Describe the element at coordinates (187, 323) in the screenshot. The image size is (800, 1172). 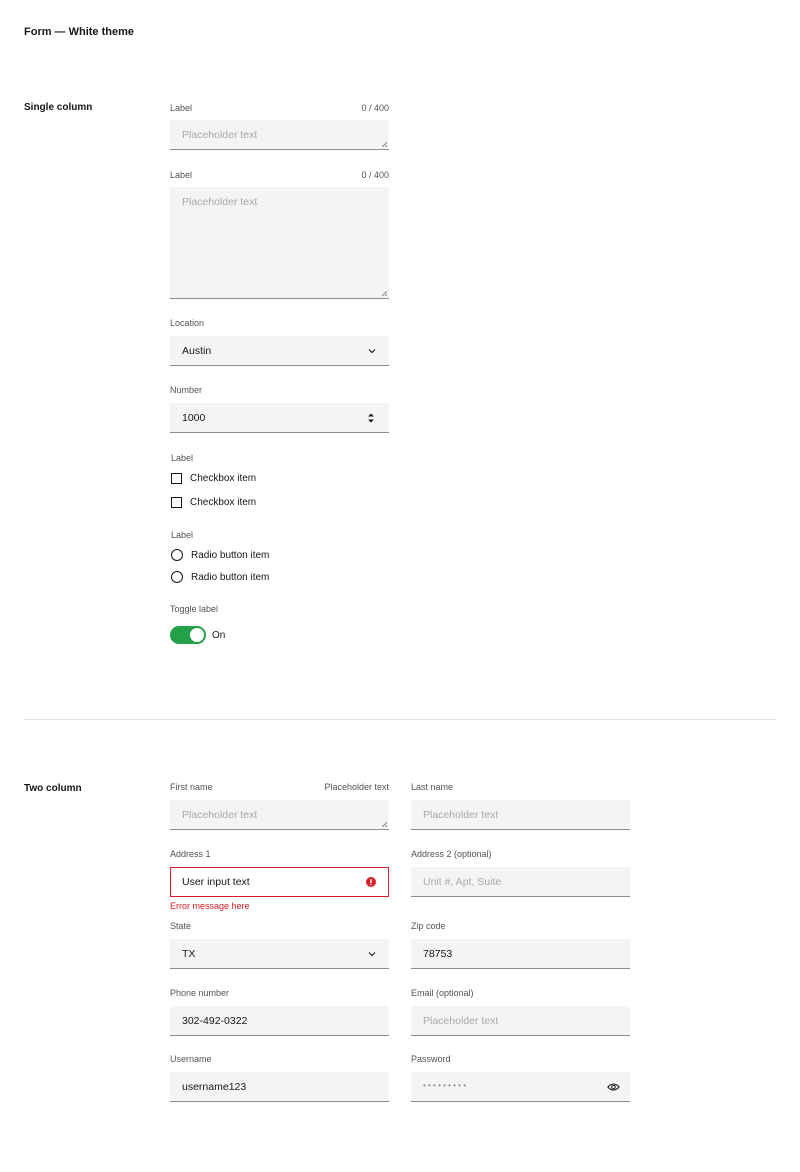
I see `location-label: Location` at that location.